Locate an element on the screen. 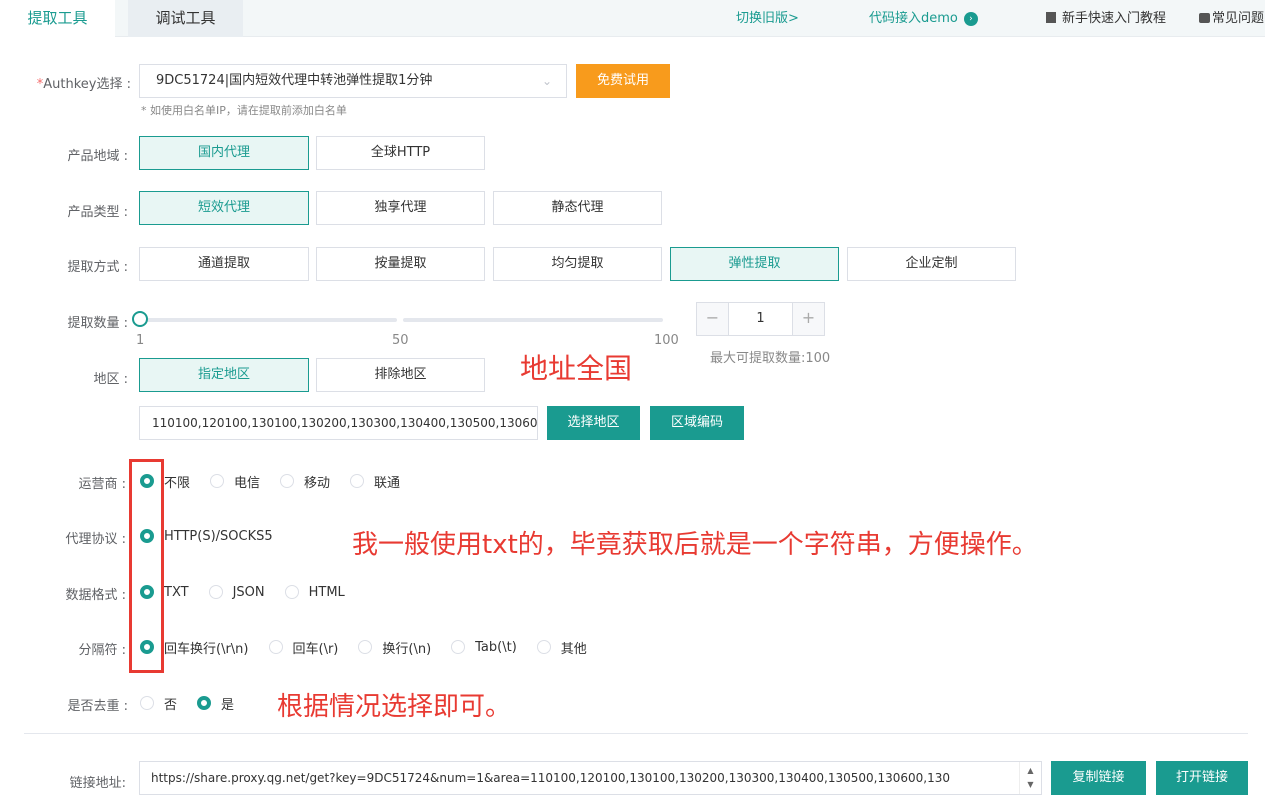  radio-label: 回车换行(\r\n) is located at coordinates (206, 649).